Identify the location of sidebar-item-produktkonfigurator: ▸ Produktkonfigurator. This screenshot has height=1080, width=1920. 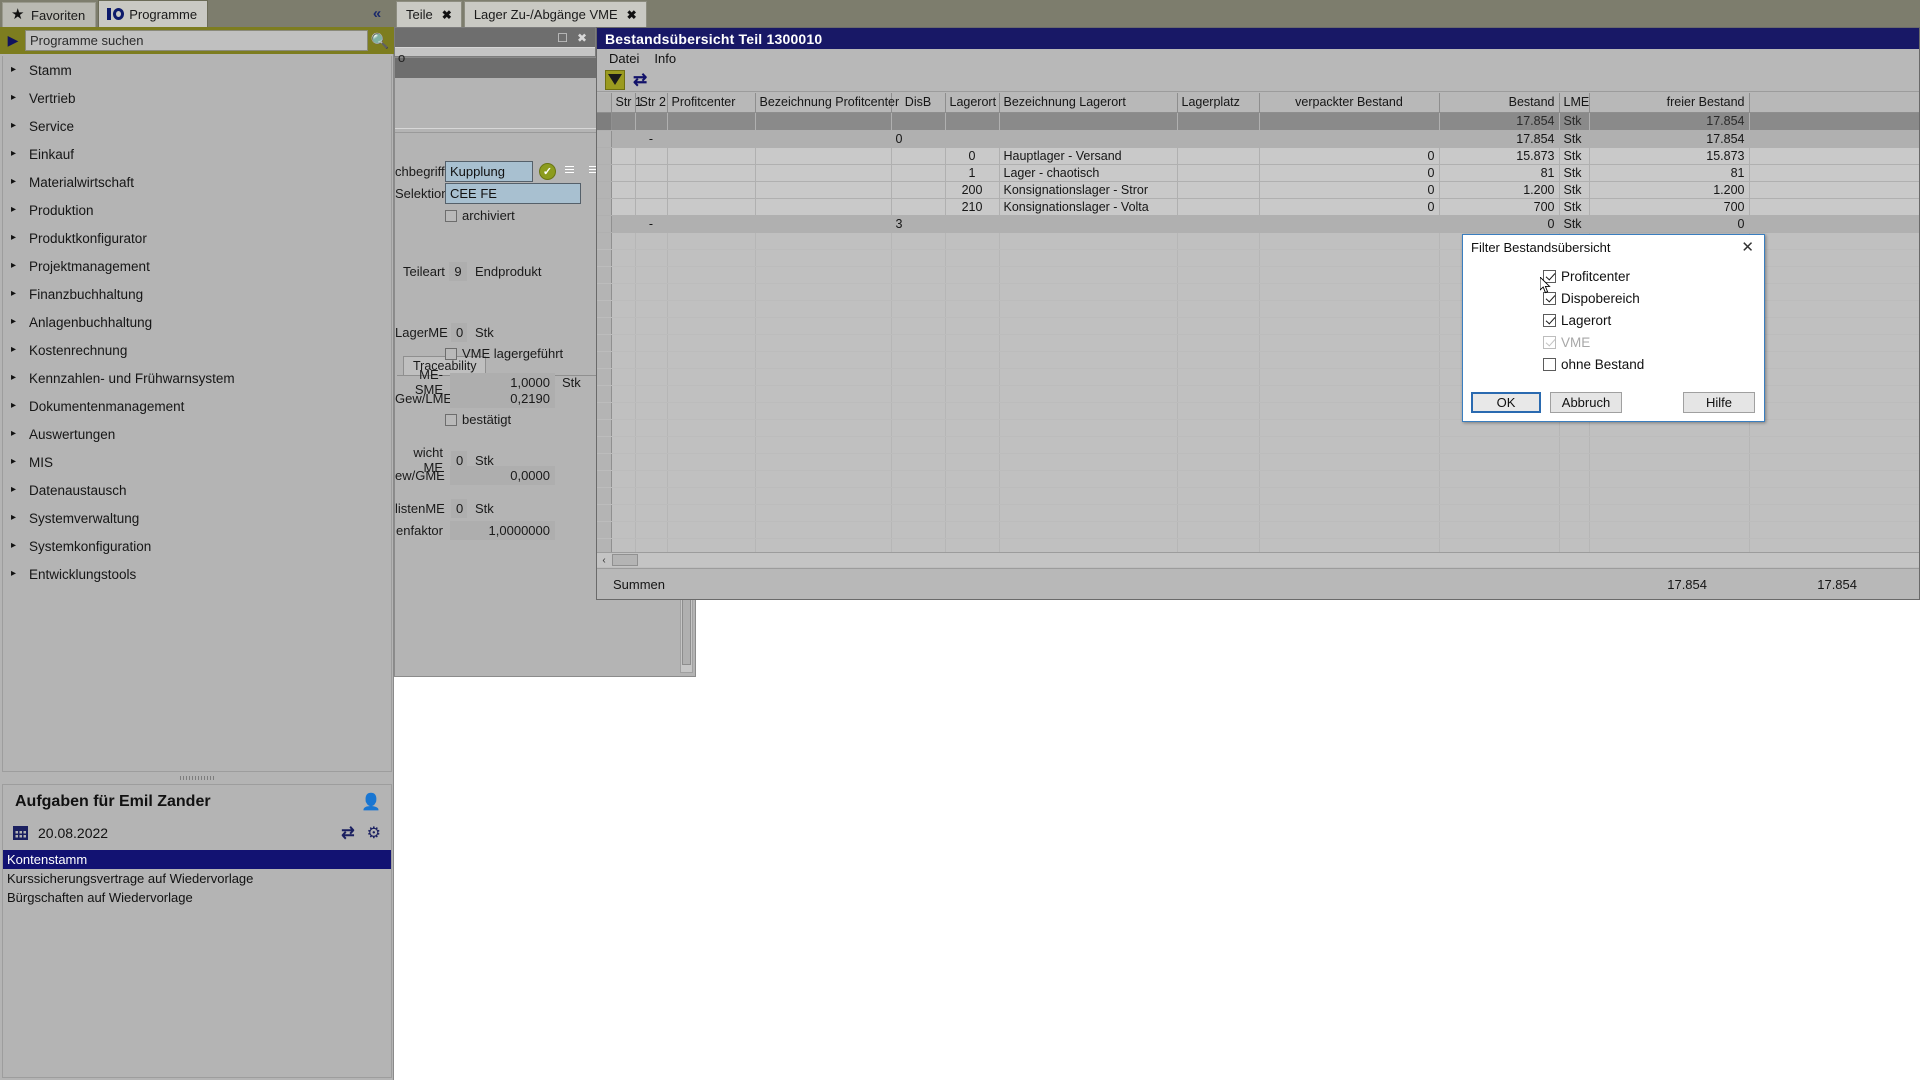
(197, 238).